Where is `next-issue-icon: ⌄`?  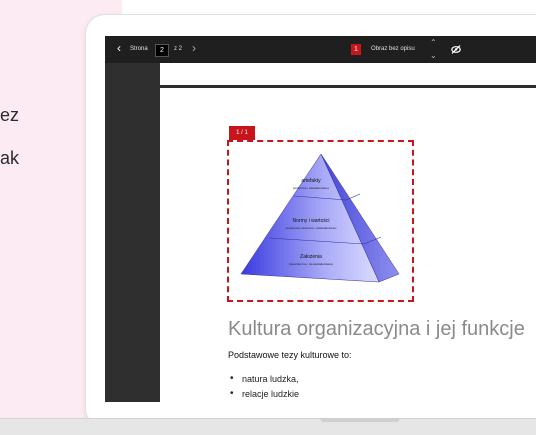 next-issue-icon: ⌄ is located at coordinates (433, 55).